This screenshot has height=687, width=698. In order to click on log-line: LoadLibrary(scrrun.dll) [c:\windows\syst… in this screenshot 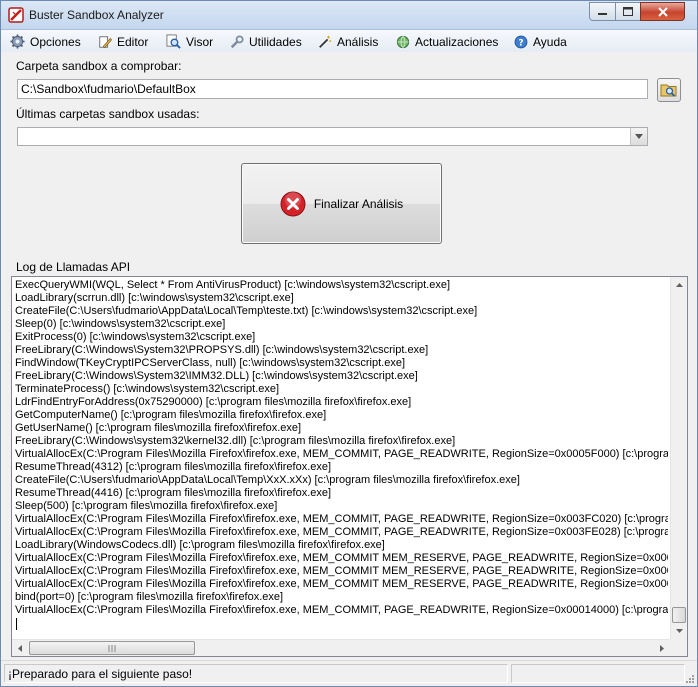, I will do `click(154, 298)`.